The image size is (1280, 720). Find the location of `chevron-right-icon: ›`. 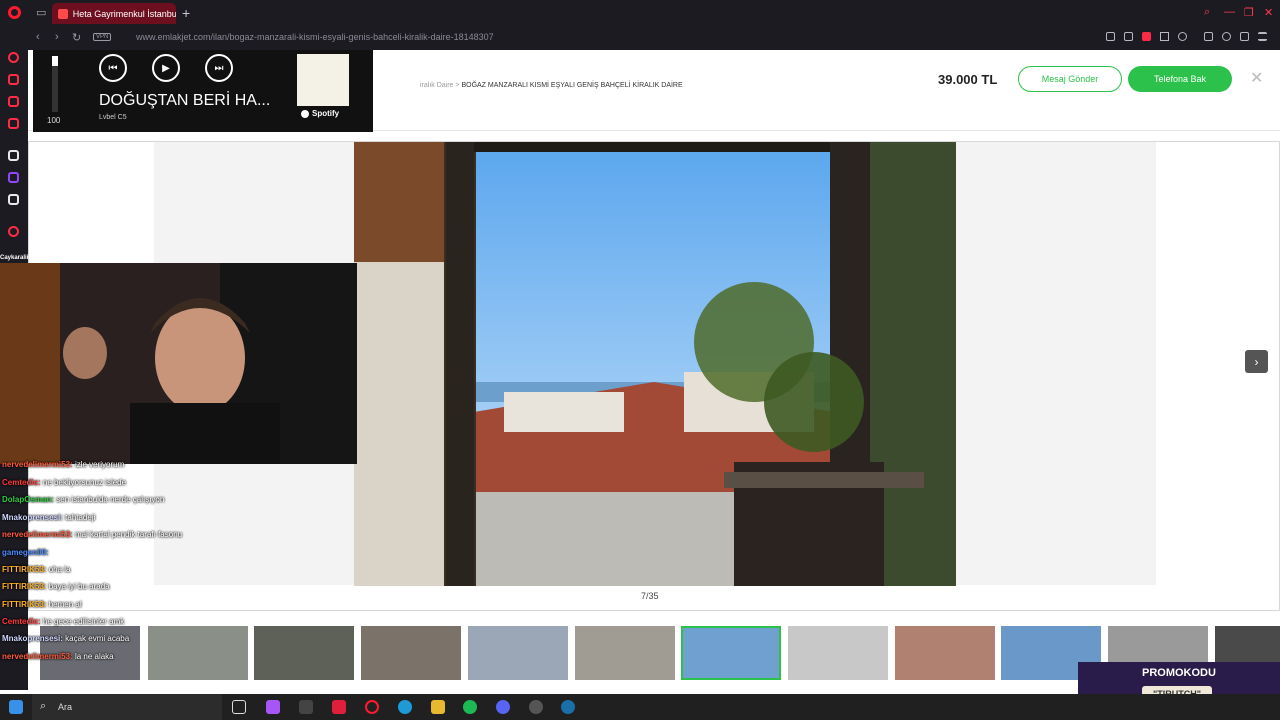

chevron-right-icon: › is located at coordinates (1256, 361).